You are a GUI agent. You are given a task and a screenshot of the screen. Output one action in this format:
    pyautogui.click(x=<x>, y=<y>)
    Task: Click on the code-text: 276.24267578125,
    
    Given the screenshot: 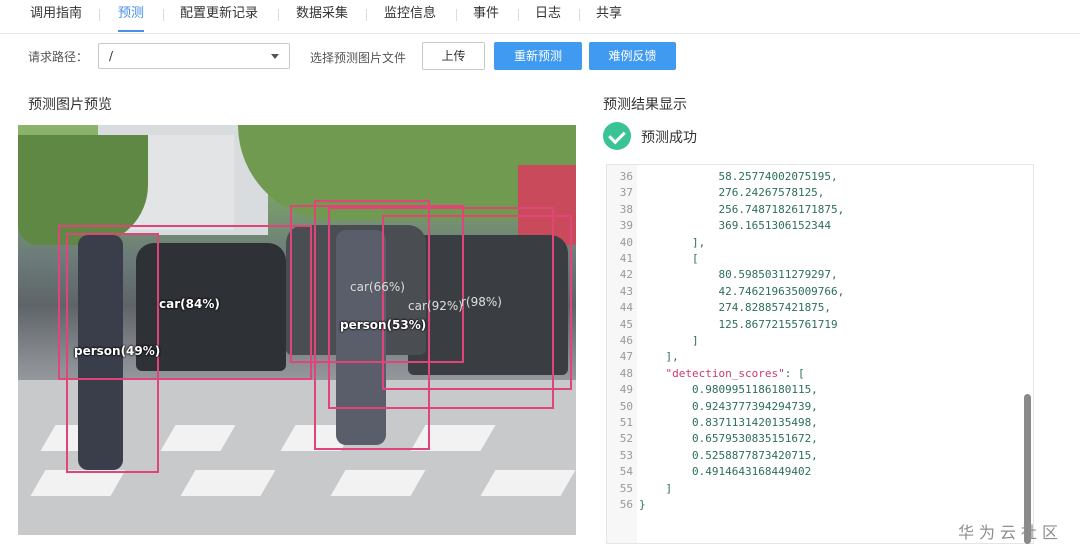 What is the action you would take?
    pyautogui.click(x=732, y=193)
    